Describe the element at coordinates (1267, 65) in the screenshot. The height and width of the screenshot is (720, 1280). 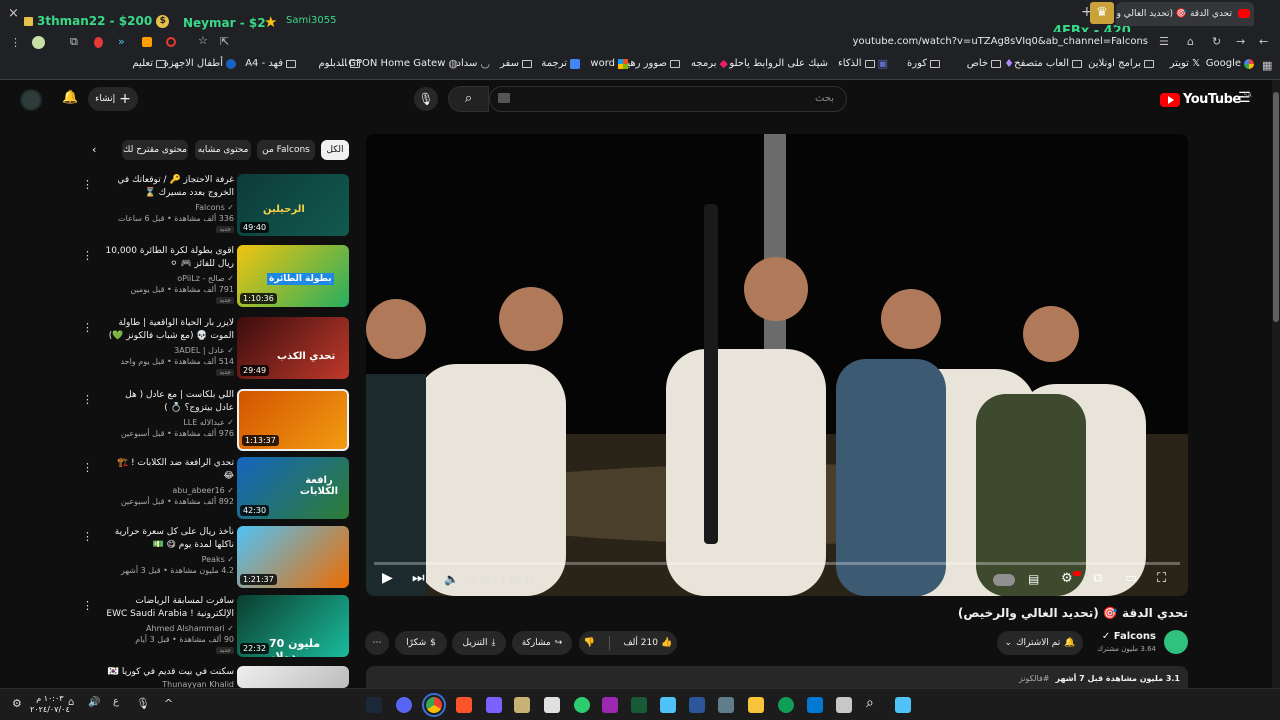
I see `apps-grid-icon: ▦` at that location.